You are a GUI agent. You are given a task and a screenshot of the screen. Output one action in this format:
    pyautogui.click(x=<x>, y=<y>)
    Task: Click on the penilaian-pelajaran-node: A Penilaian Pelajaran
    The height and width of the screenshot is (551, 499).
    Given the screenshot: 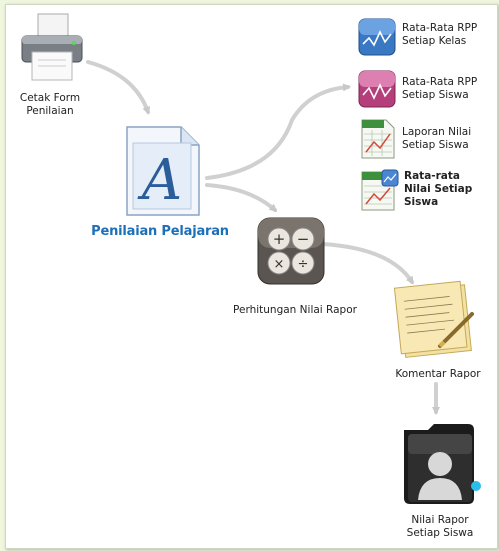 What is the action you would take?
    pyautogui.click(x=160, y=190)
    